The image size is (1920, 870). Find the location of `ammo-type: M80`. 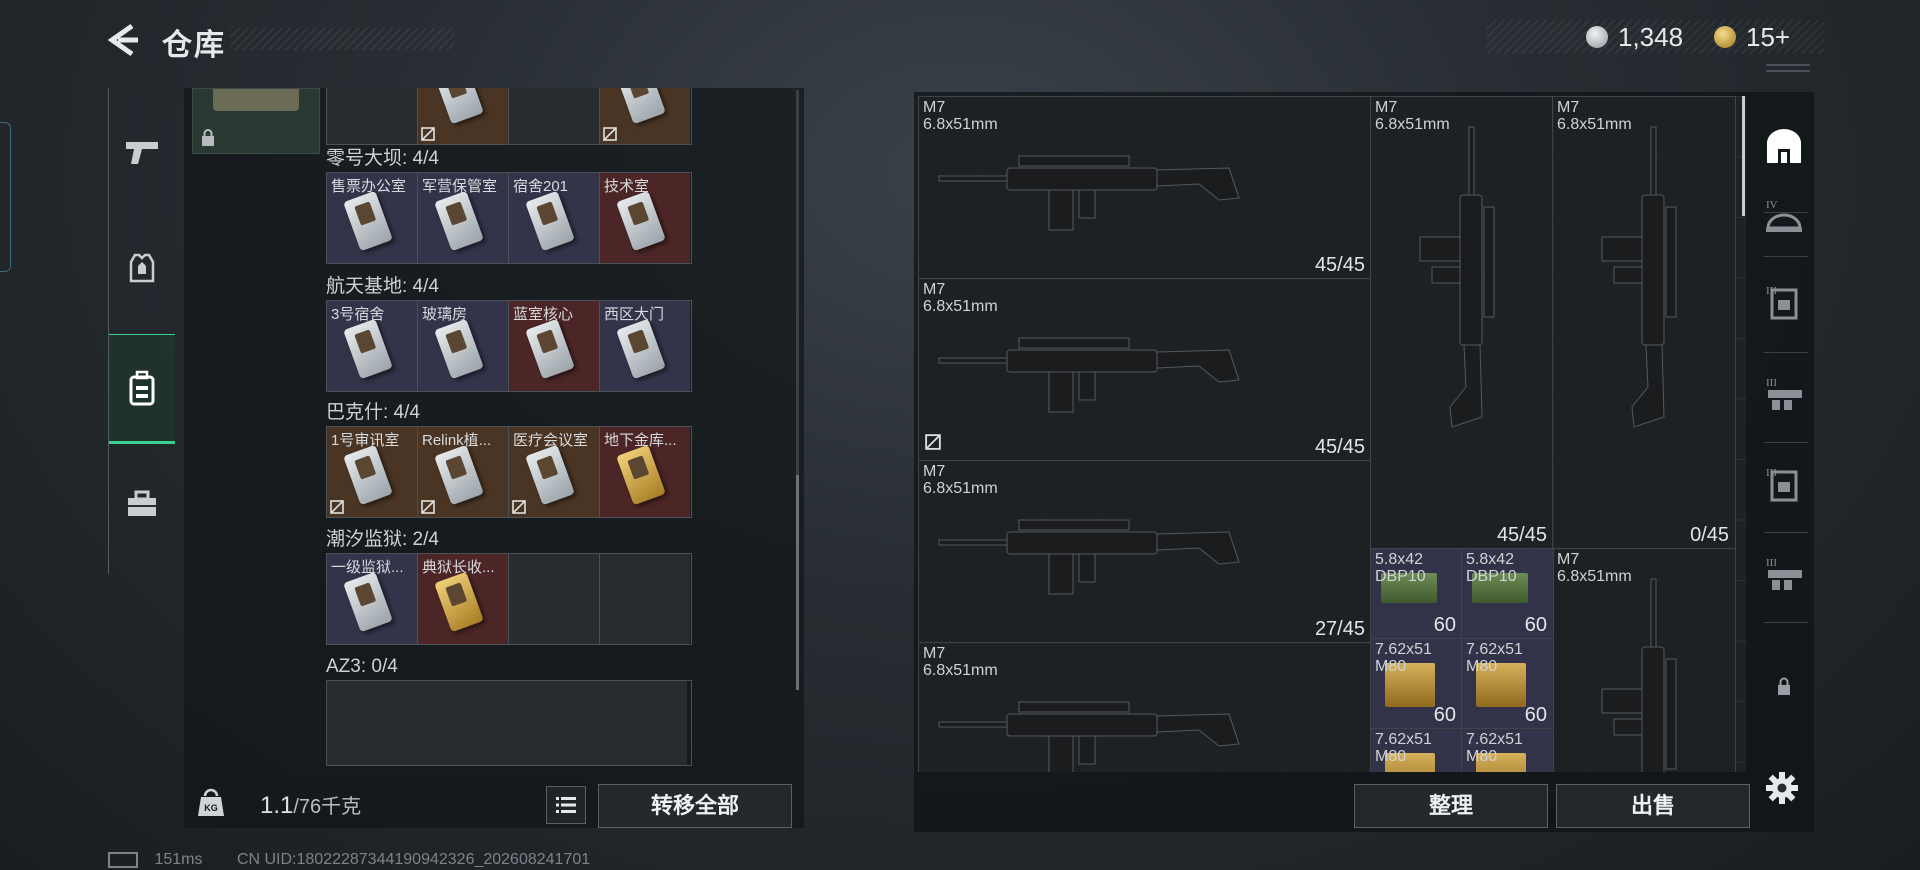

ammo-type: M80 is located at coordinates (1482, 666).